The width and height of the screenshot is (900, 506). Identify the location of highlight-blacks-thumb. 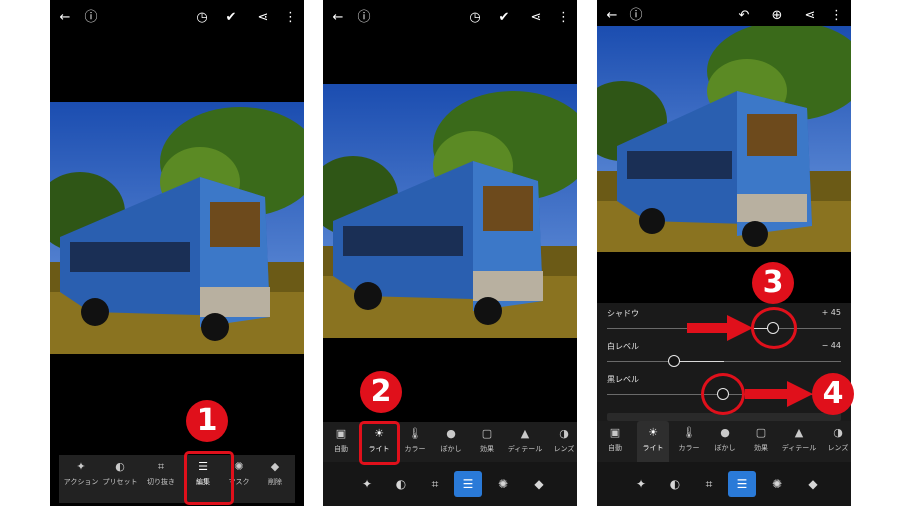
(723, 394).